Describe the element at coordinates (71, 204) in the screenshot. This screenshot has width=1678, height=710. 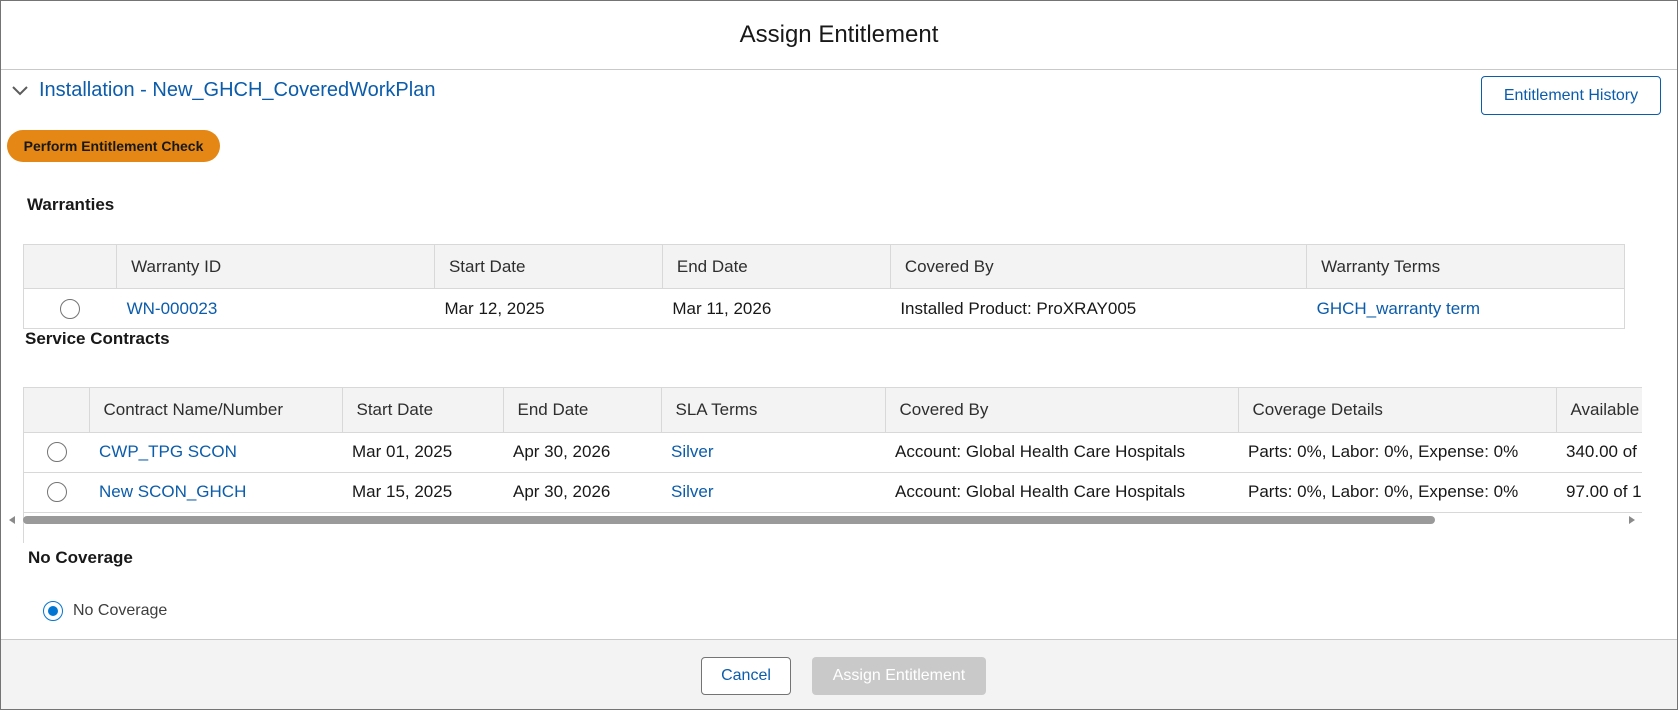
I see `warranties-title: Warranties` at that location.